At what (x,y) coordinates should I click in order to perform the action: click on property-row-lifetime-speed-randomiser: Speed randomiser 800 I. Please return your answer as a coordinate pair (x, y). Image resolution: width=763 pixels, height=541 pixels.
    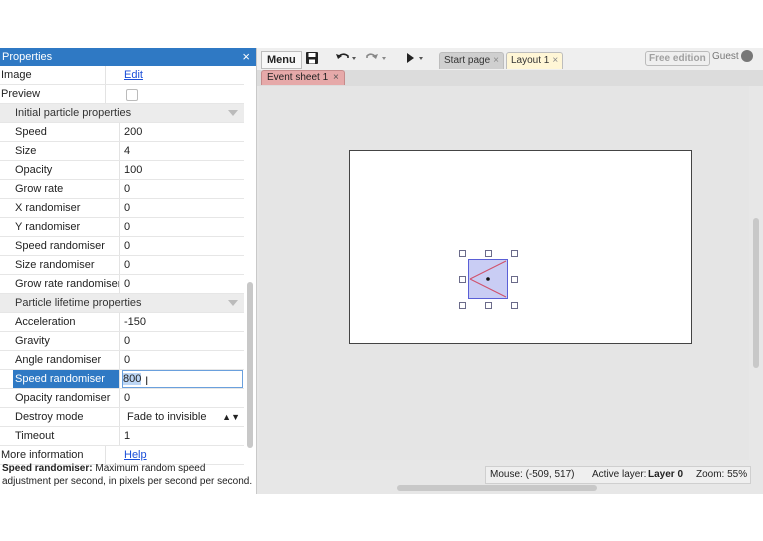
    Looking at the image, I should click on (122, 379).